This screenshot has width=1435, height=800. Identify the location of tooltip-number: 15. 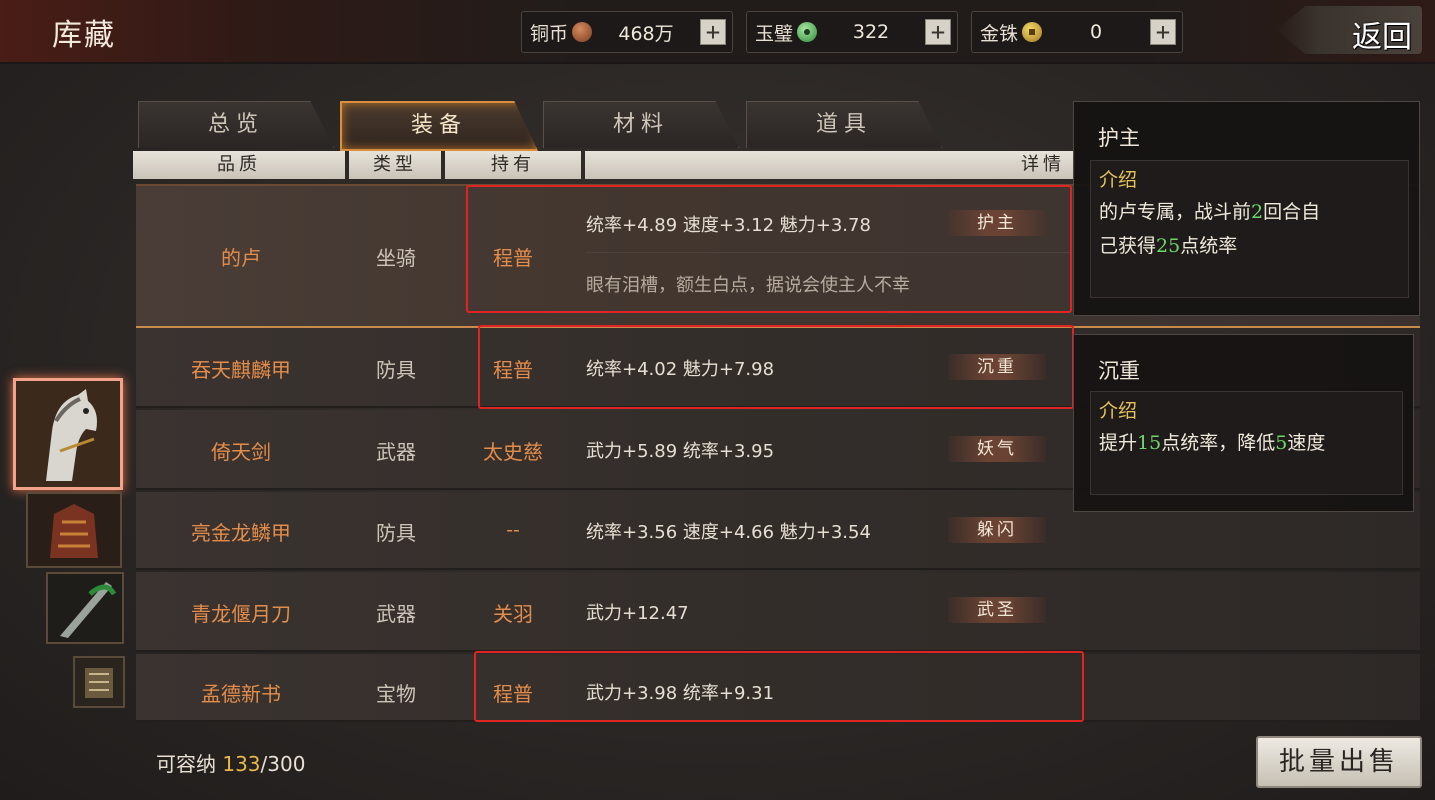
(1149, 443).